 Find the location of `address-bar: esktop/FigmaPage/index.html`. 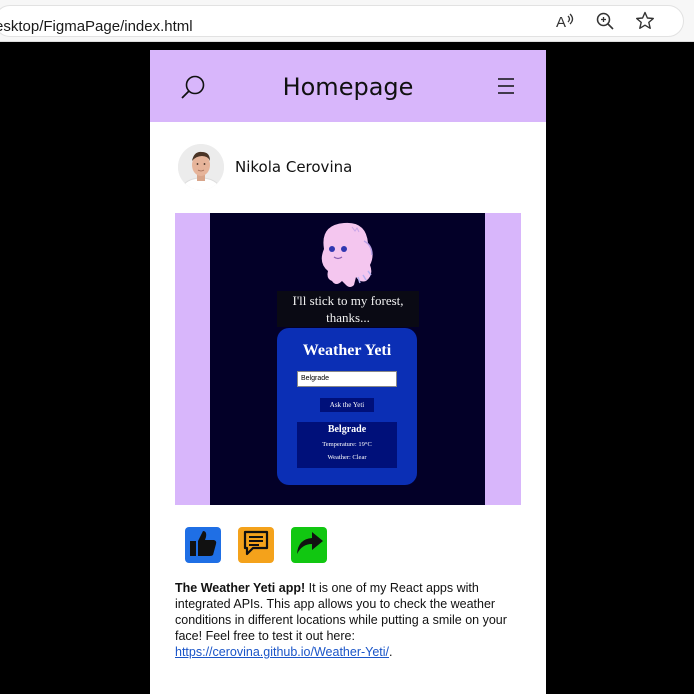

address-bar: esktop/FigmaPage/index.html is located at coordinates (342, 21).